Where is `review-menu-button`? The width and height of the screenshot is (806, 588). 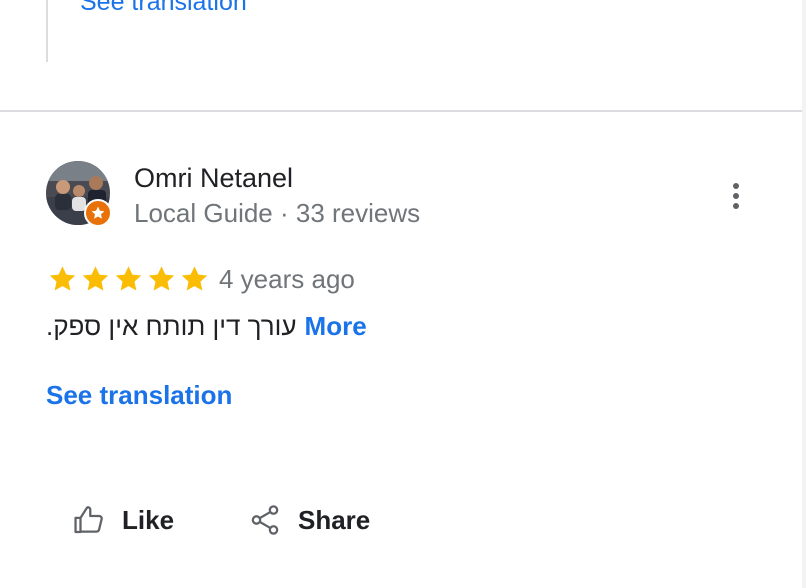
review-menu-button is located at coordinates (736, 196).